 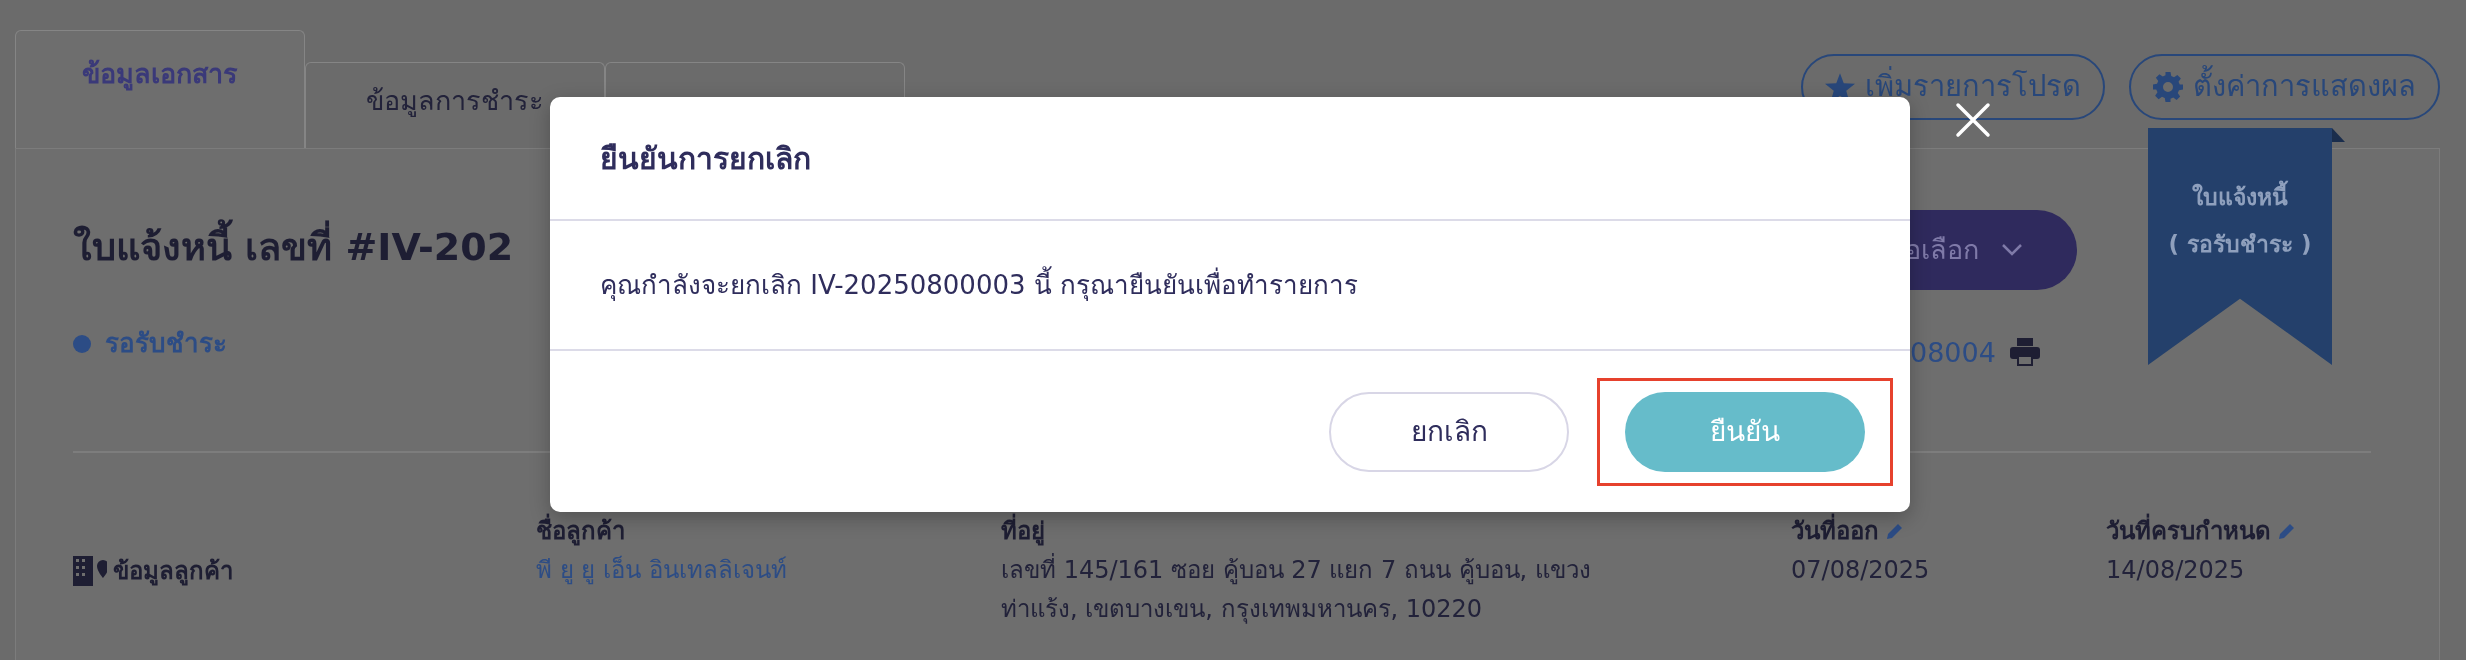 I want to click on field-label: ที่อยู่, so click(x=1023, y=531).